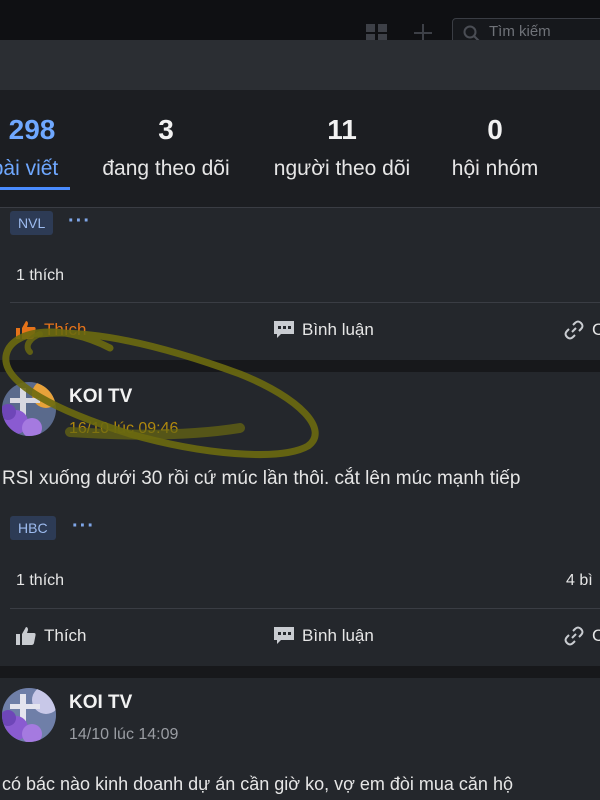  What do you see at coordinates (300, 22) in the screenshot?
I see `top-bar` at bounding box center [300, 22].